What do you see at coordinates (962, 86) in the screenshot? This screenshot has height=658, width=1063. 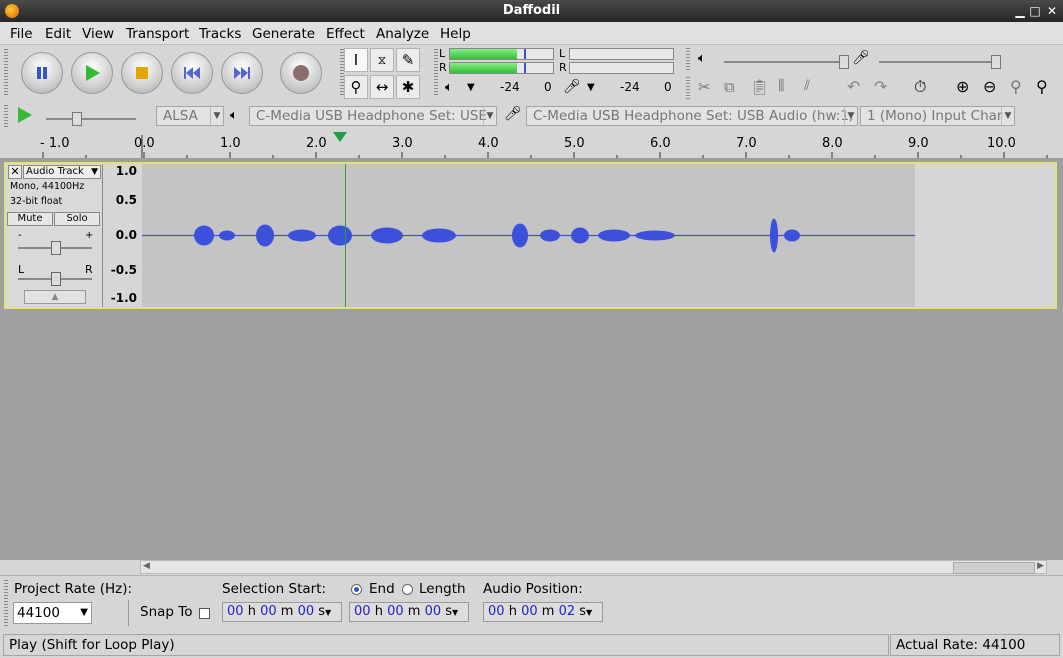 I see `zoom-in-icon: ⊕` at bounding box center [962, 86].